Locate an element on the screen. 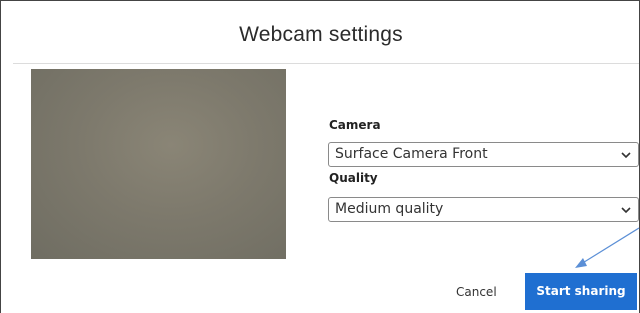 The image size is (640, 313). arrow-annotation-icon is located at coordinates (607, 247).